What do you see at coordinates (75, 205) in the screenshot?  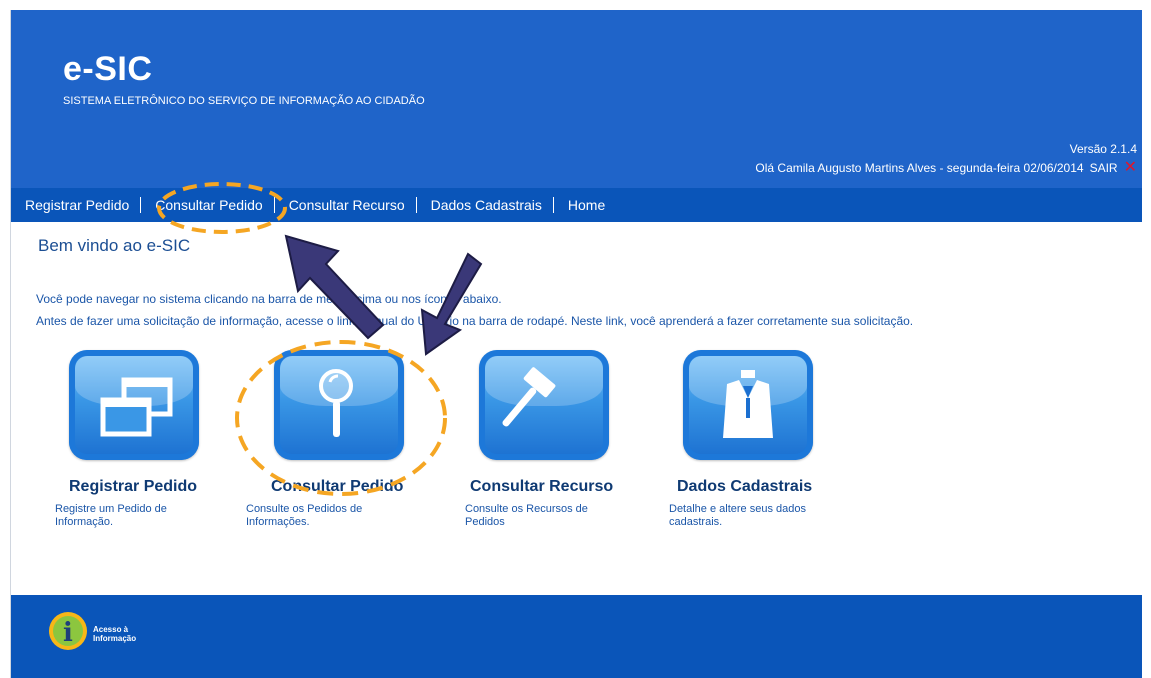 I see `nav-item-registrar-pedido: Registrar Pedido` at bounding box center [75, 205].